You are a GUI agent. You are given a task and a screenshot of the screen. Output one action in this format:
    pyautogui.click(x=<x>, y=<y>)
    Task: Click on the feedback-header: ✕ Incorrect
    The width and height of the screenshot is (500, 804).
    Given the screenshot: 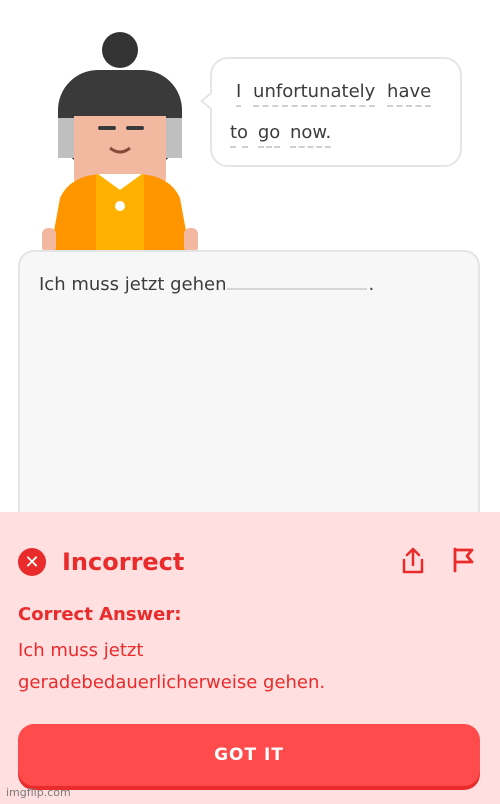 What is the action you would take?
    pyautogui.click(x=101, y=562)
    